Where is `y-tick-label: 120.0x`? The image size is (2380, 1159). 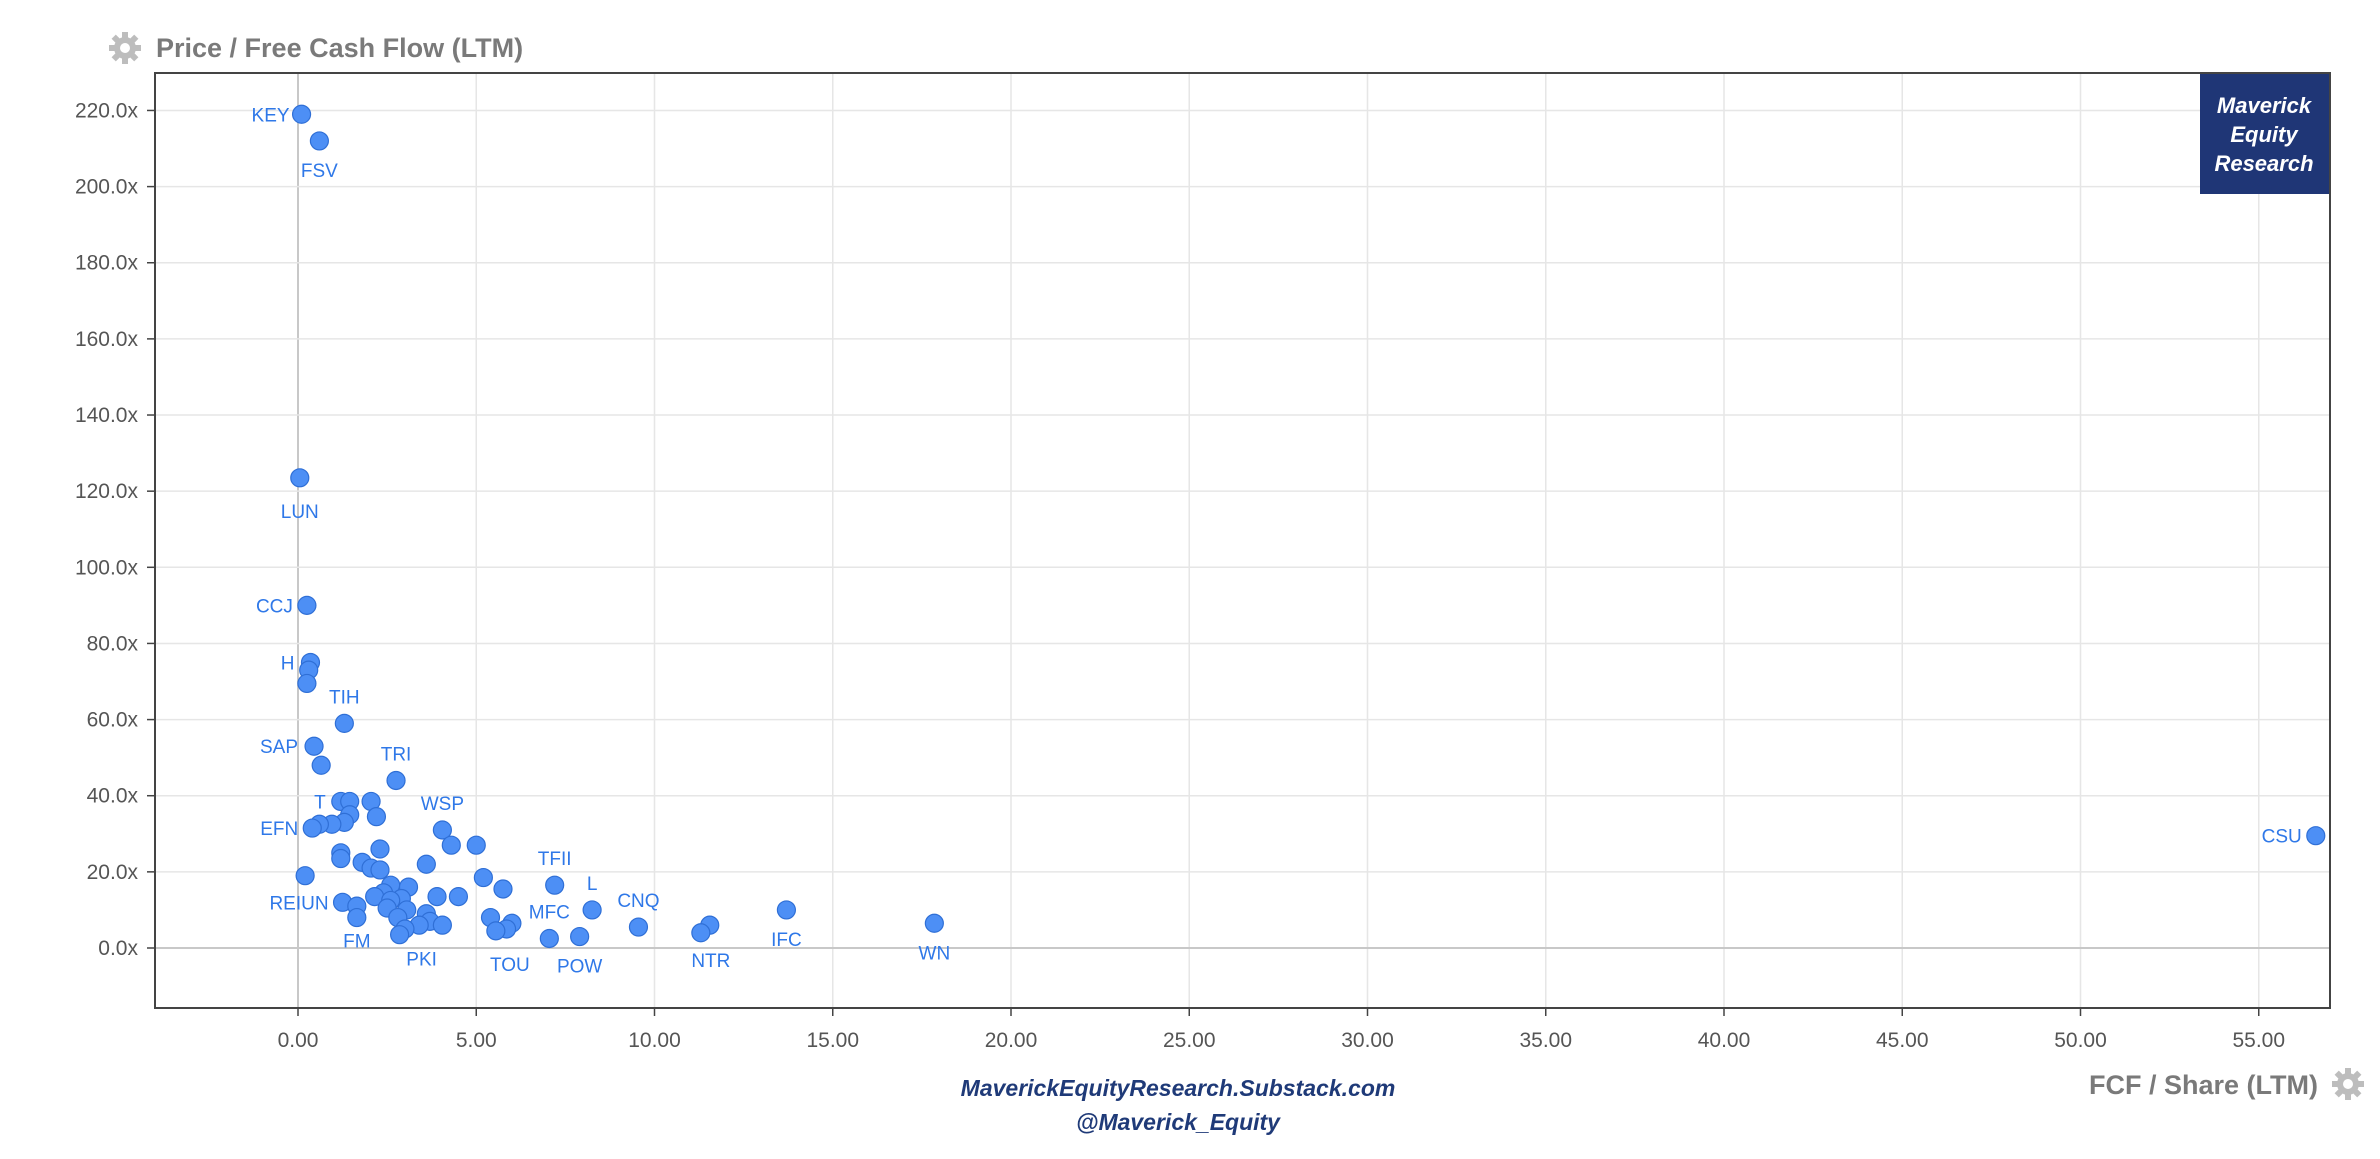 y-tick-label: 120.0x is located at coordinates (107, 491).